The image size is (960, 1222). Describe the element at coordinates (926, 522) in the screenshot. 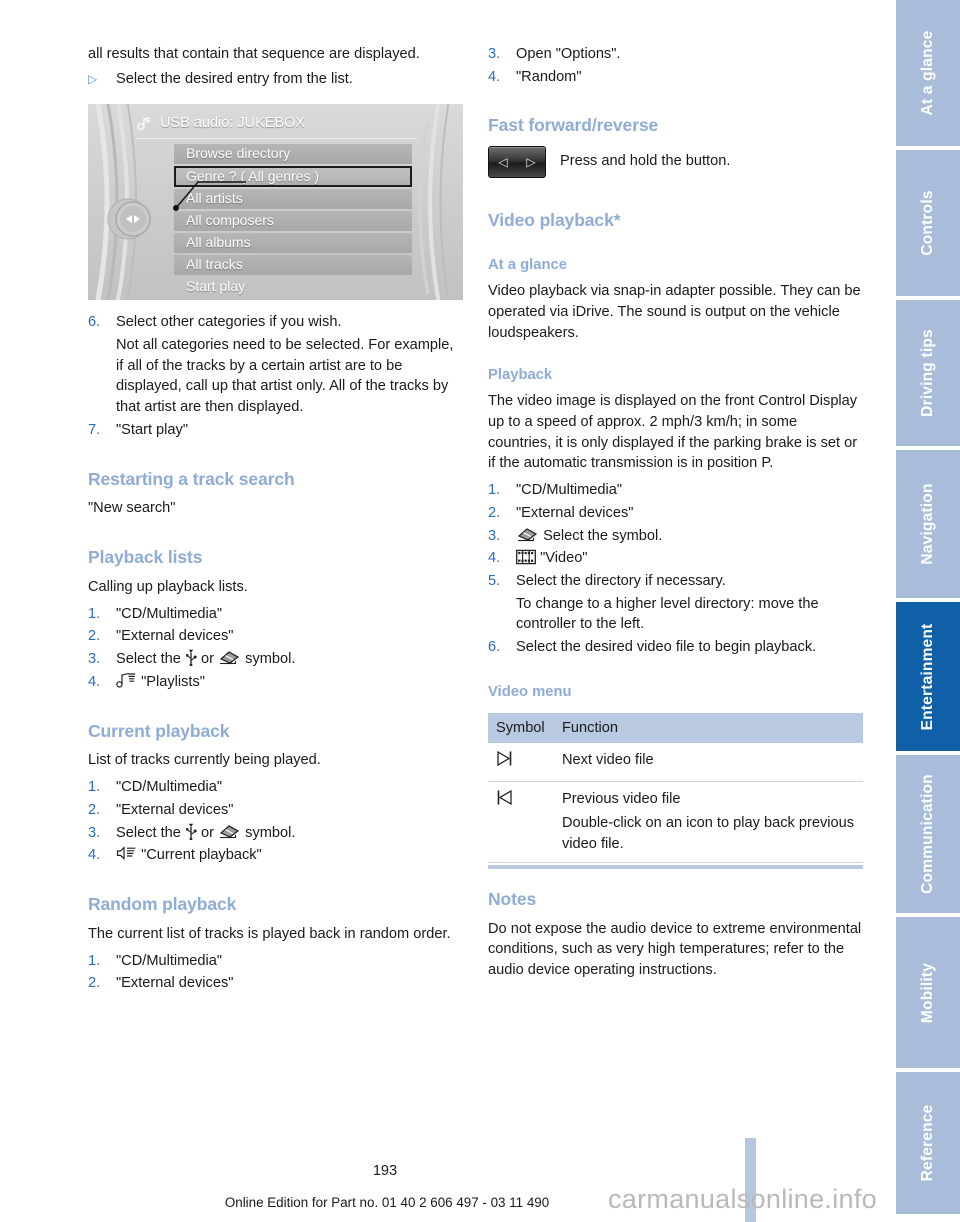

I see `sidebar-tab-navigation: Navigation` at that location.